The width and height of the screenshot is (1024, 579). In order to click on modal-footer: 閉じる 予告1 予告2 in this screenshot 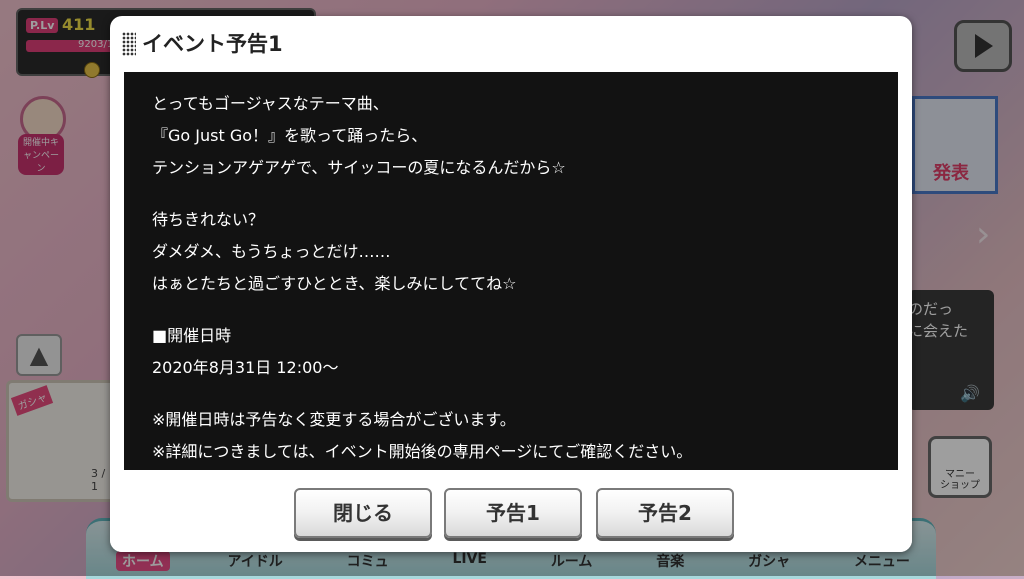, I will do `click(511, 511)`.